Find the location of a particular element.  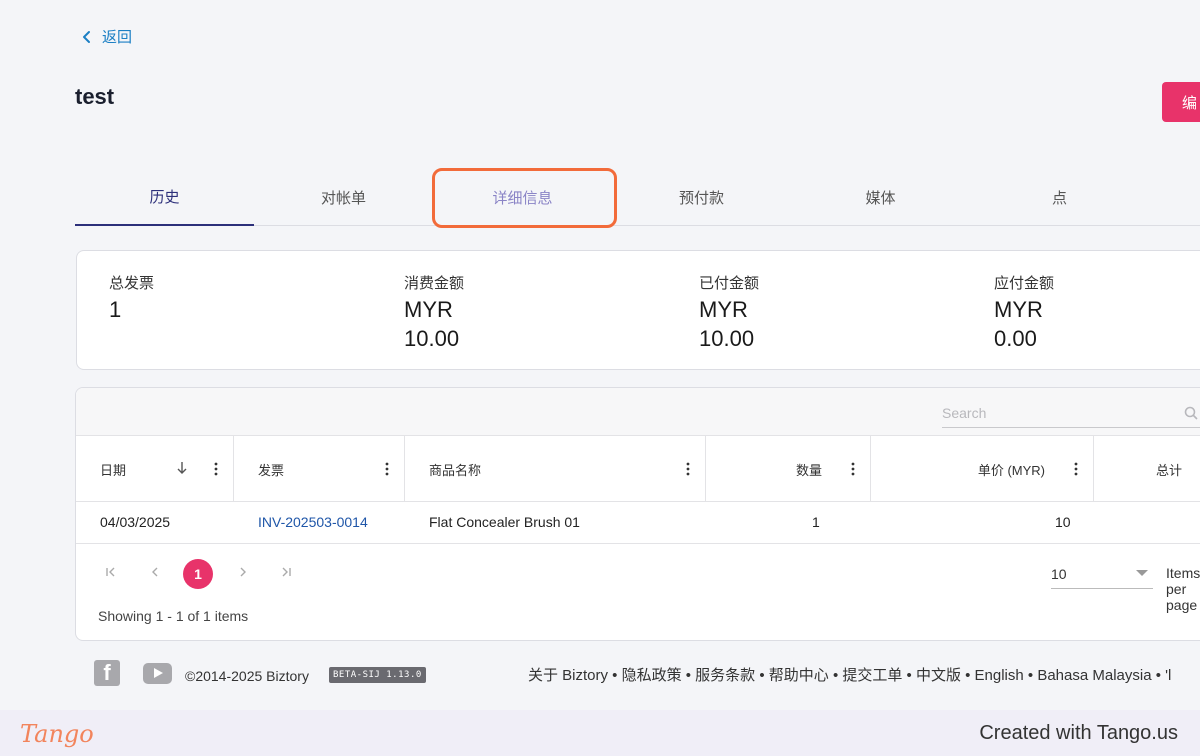

showing-count: Showing 1 - 1 of 1 items is located at coordinates (173, 616).